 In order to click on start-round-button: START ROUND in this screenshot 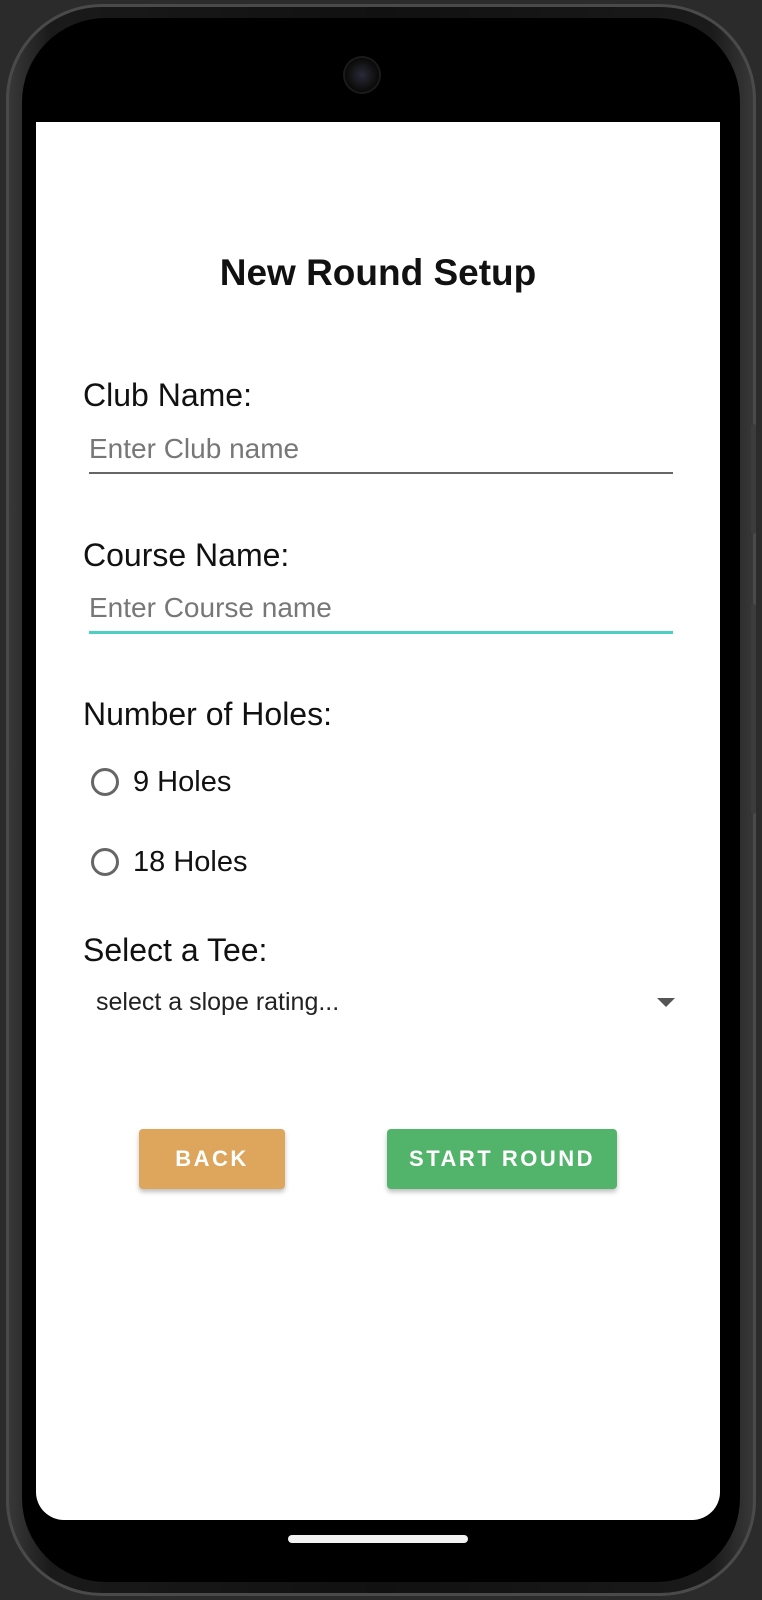, I will do `click(502, 1159)`.